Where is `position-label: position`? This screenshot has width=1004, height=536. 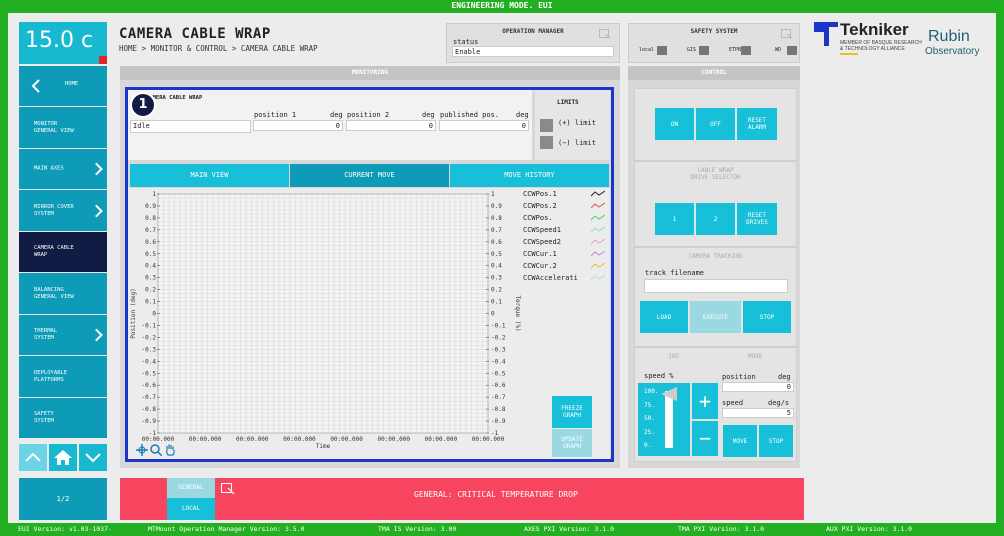
position-label: position is located at coordinates (739, 377).